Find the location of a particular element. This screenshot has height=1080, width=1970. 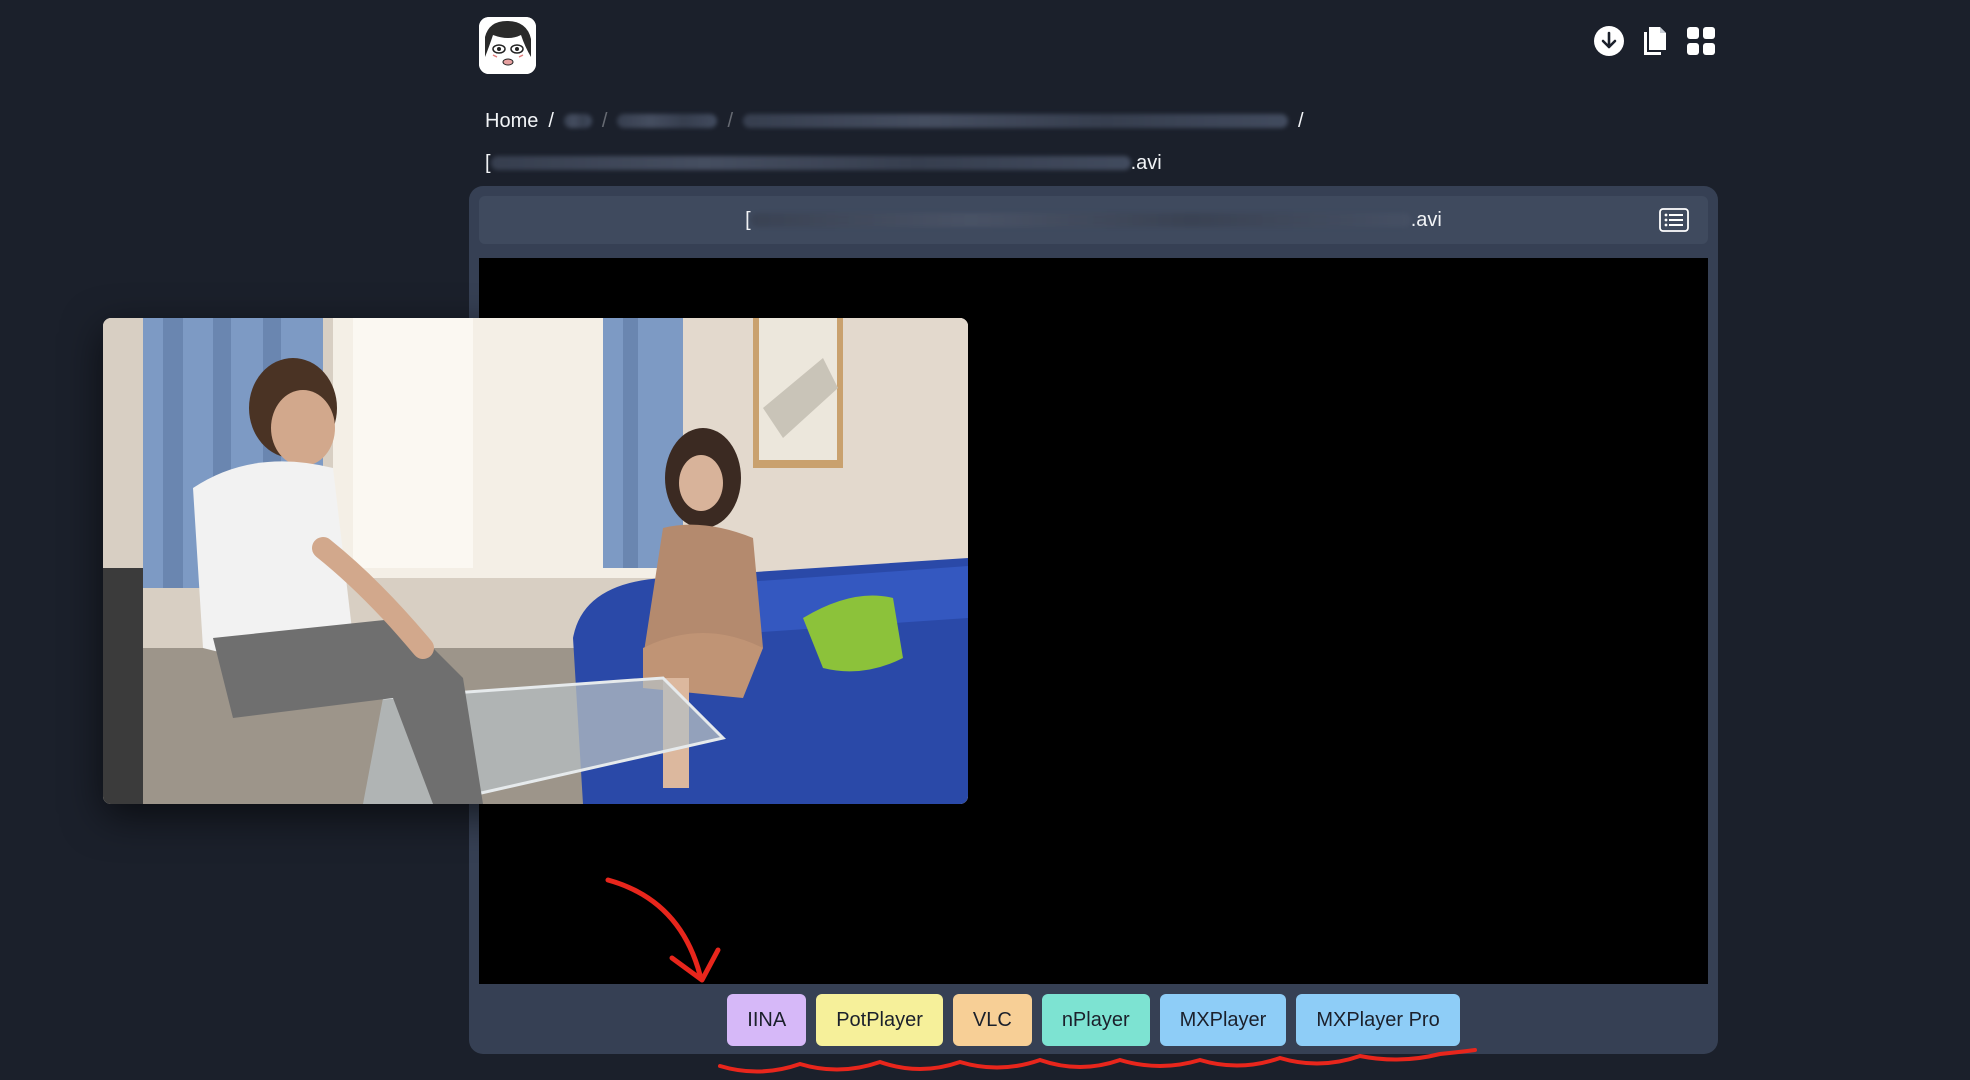

player-title-bar: [ .avi is located at coordinates (1093, 220).